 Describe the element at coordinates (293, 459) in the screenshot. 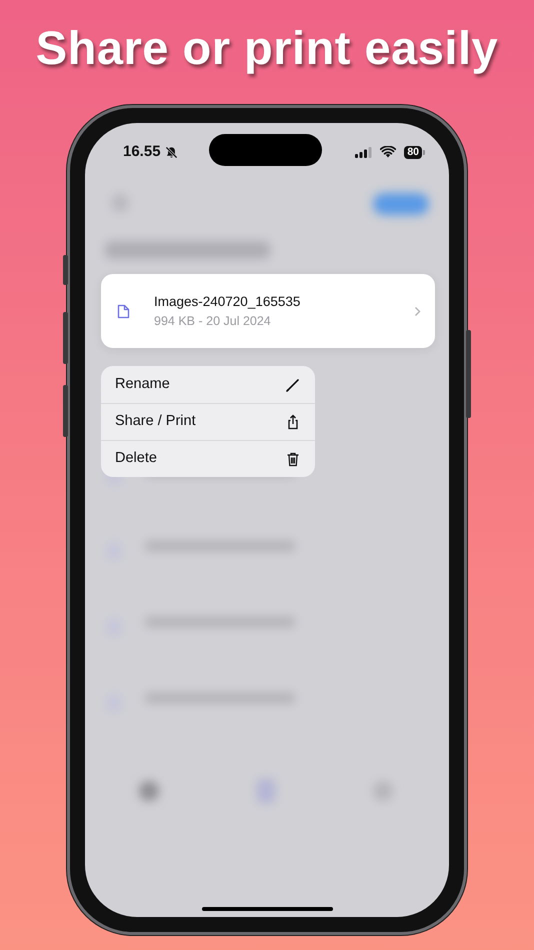

I see `trash-icon` at that location.